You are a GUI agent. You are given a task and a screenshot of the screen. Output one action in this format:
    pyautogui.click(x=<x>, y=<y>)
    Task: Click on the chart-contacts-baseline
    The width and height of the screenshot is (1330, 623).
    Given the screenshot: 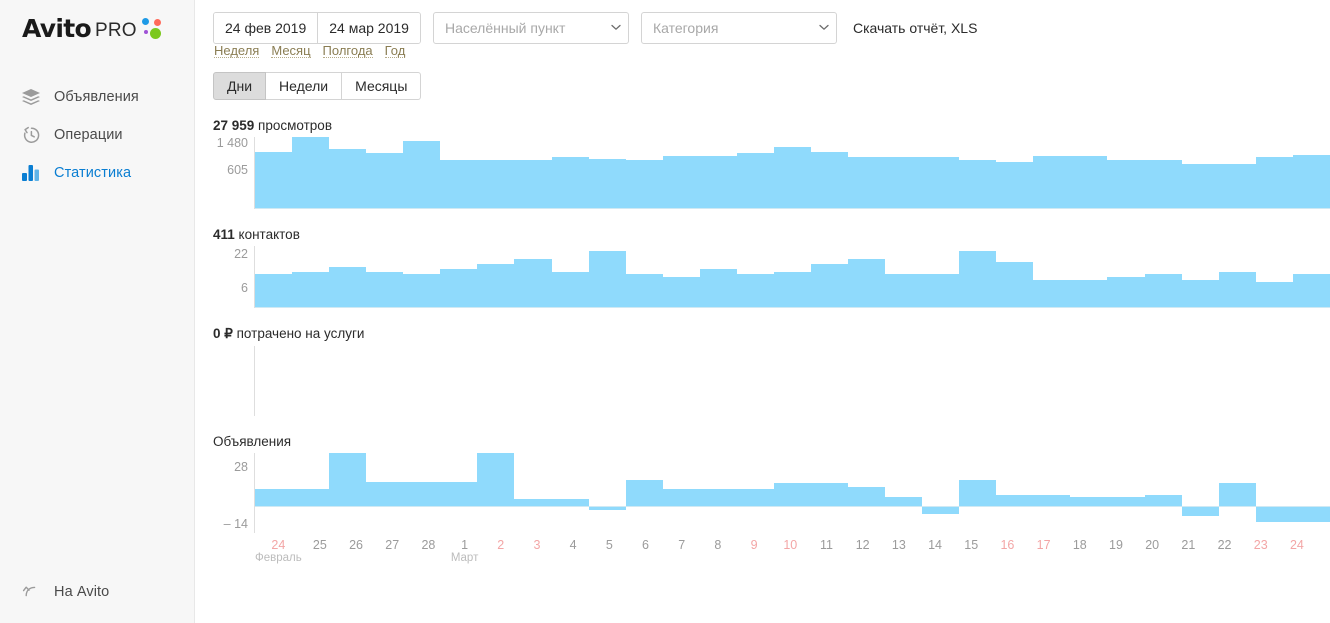 What is the action you would take?
    pyautogui.click(x=792, y=307)
    